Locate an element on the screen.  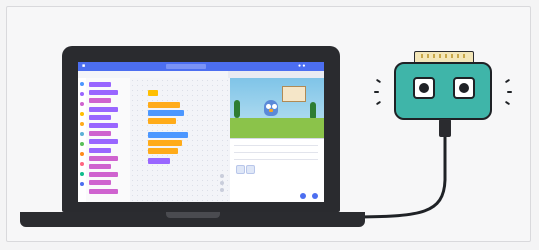
add-backdrop-icon is located at coordinates (315, 196).